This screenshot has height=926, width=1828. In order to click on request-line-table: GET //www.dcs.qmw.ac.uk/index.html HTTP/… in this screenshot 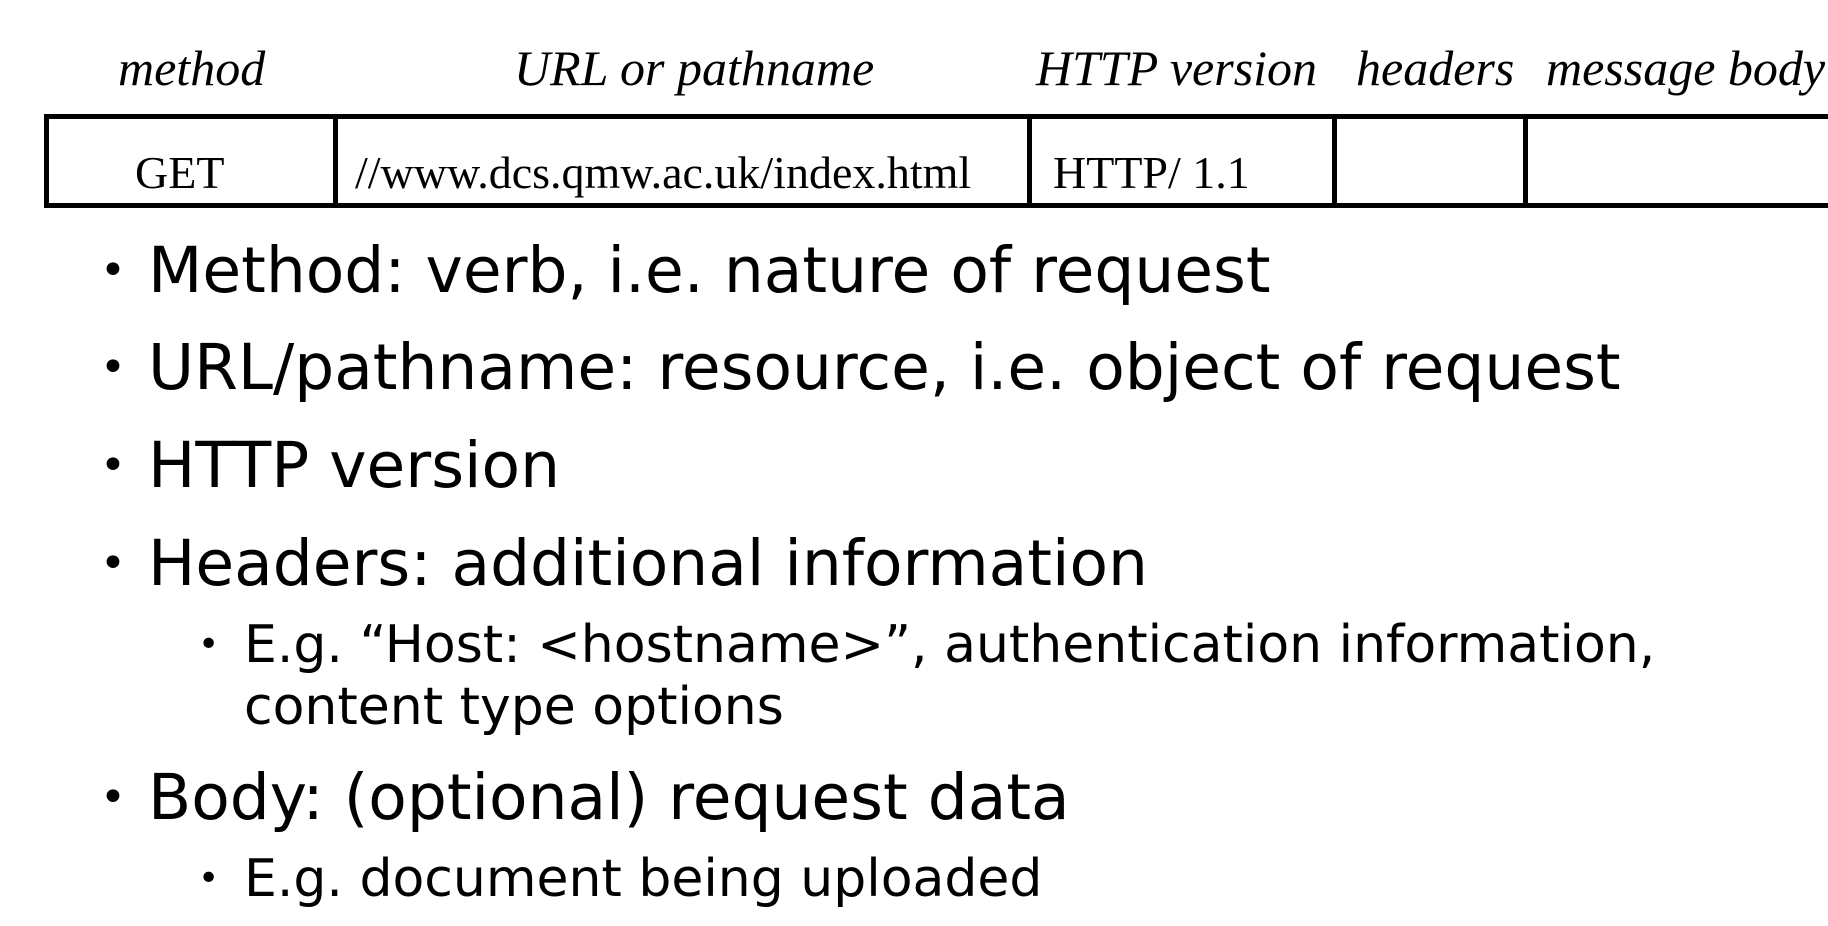, I will do `click(936, 161)`.